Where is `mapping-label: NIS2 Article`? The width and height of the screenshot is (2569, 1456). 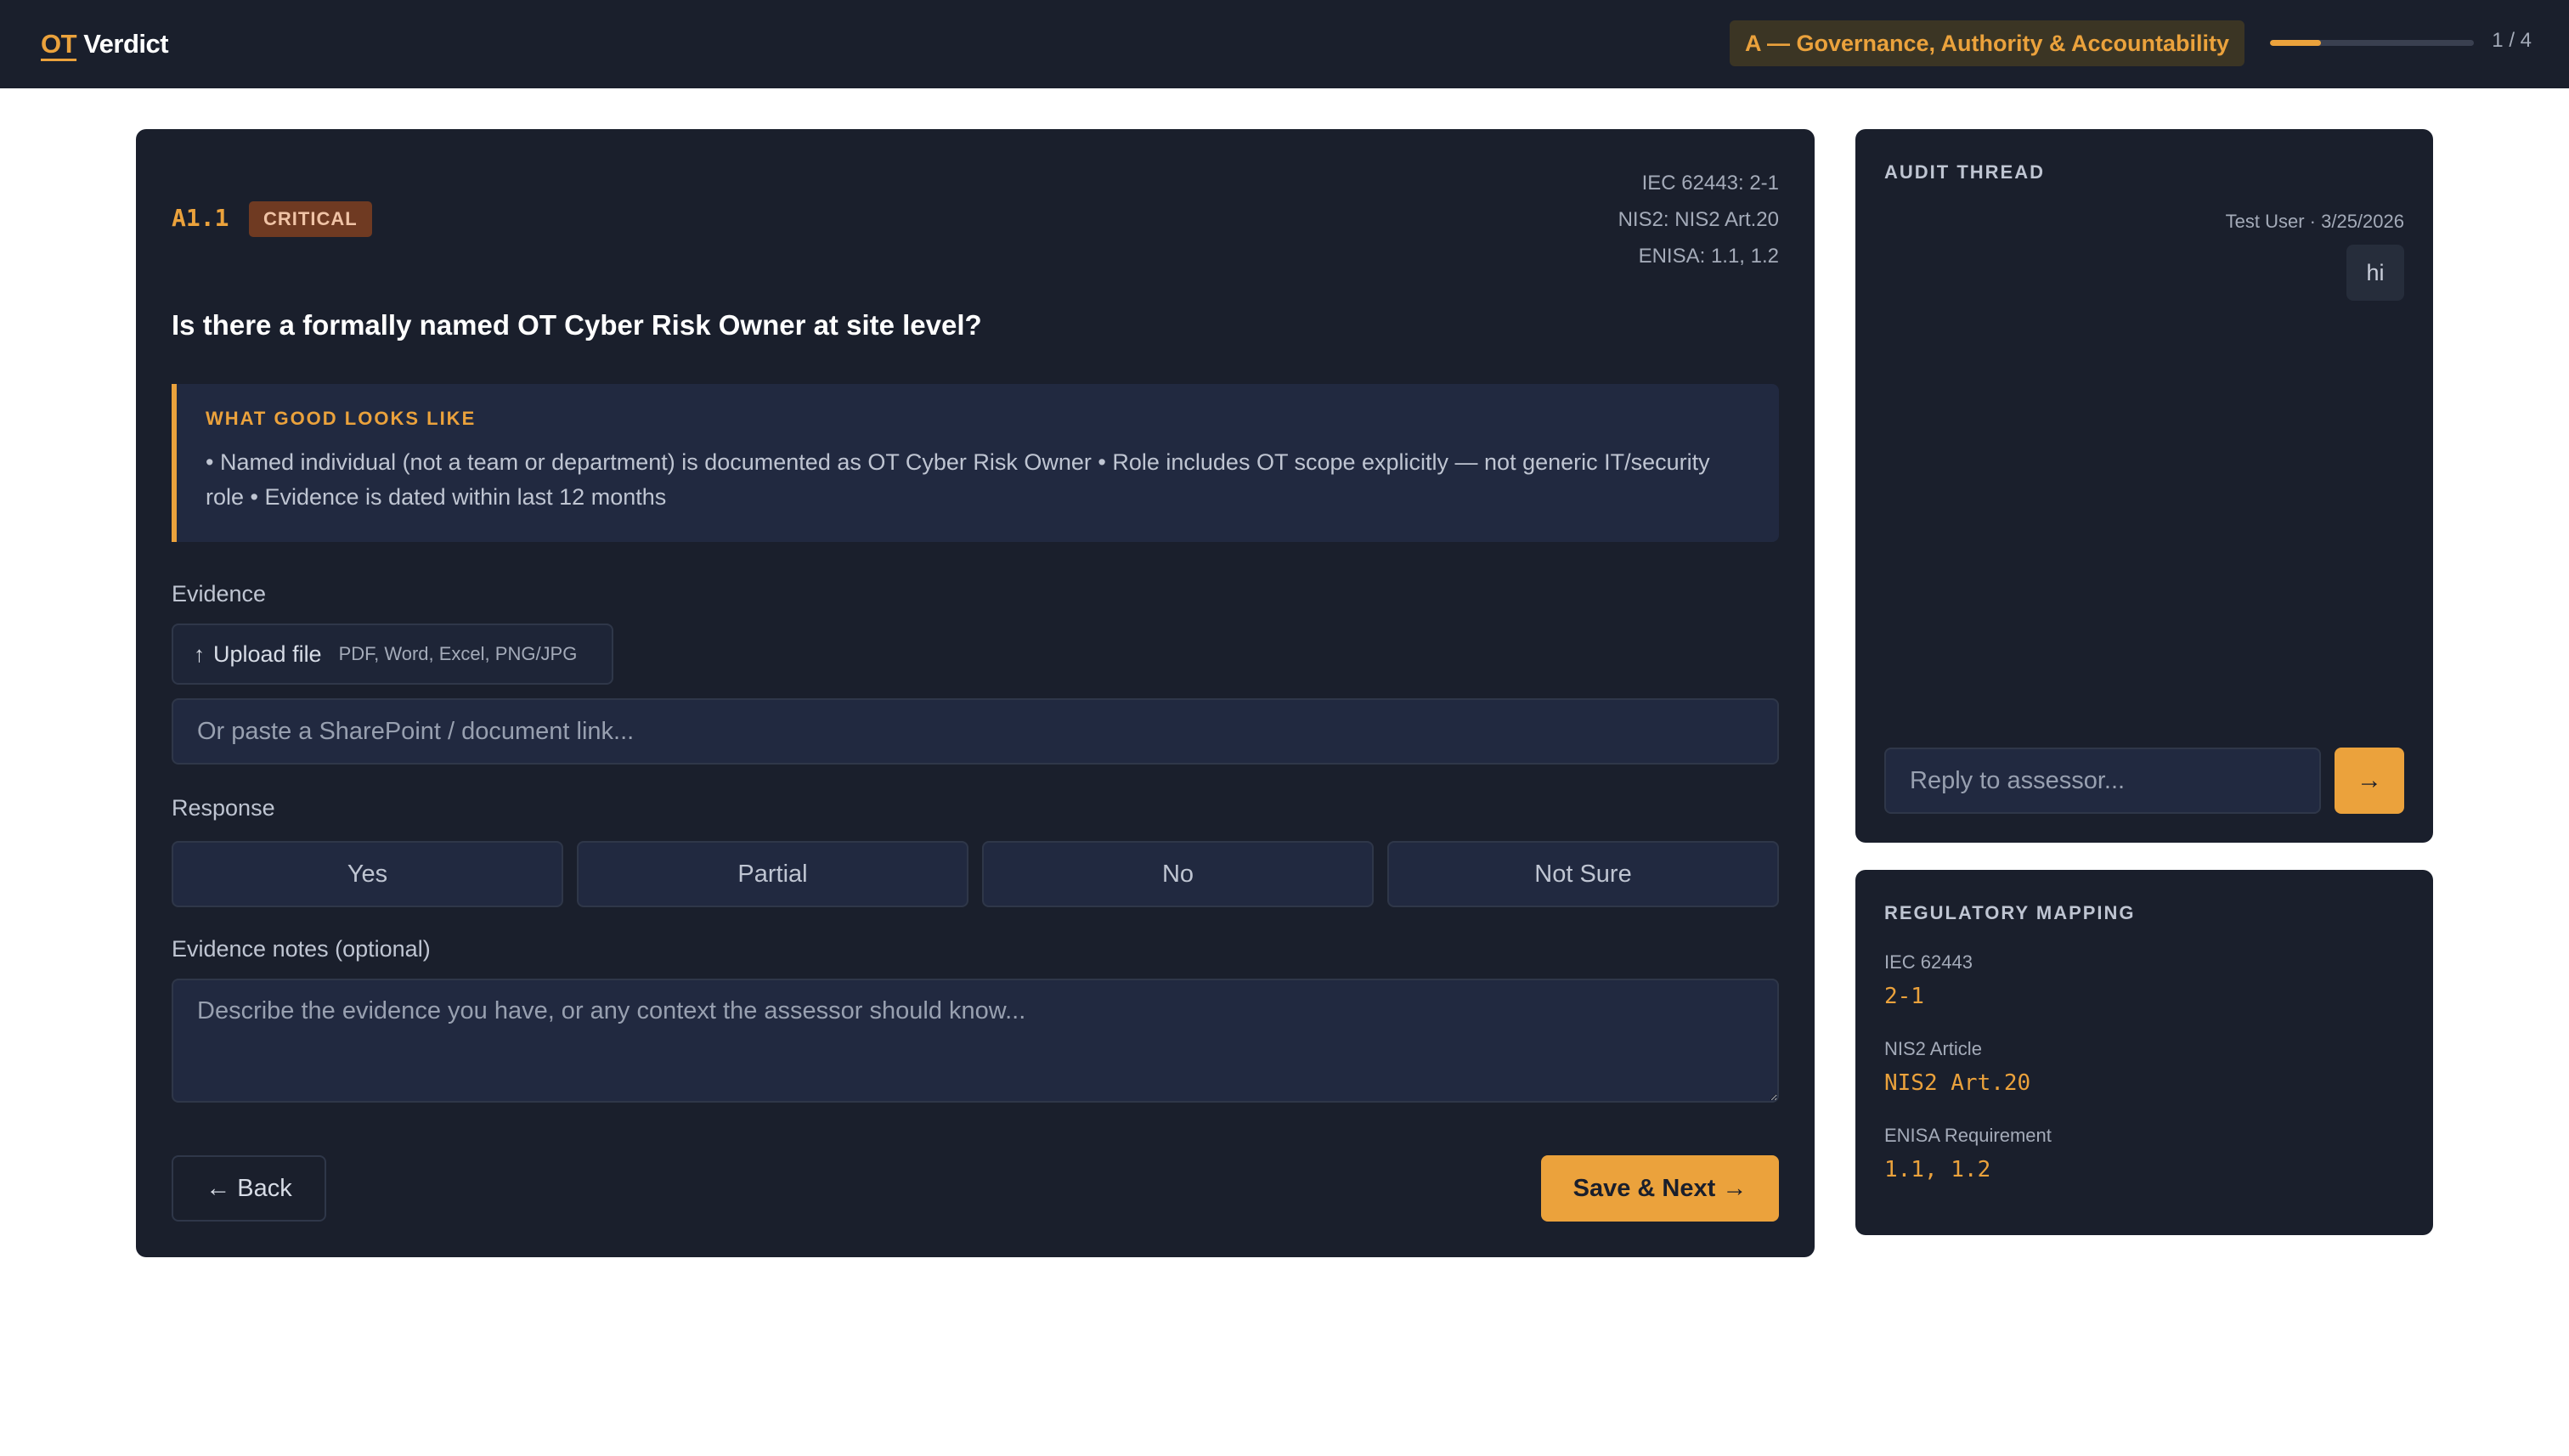 mapping-label: NIS2 Article is located at coordinates (1933, 1049).